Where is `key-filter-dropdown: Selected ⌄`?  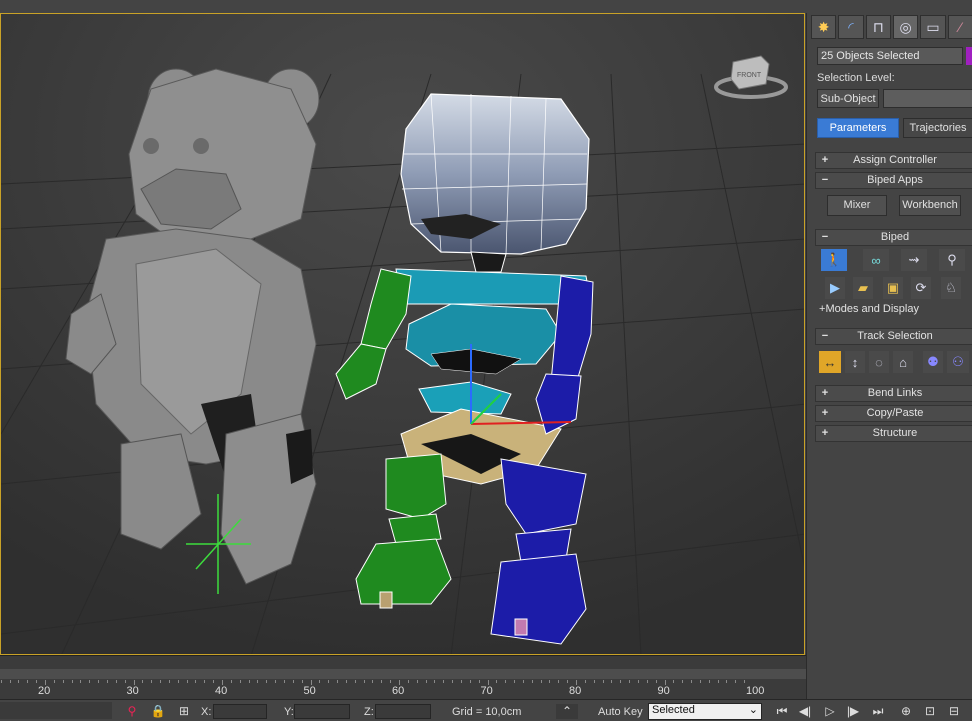
key-filter-dropdown: Selected ⌄ is located at coordinates (705, 711).